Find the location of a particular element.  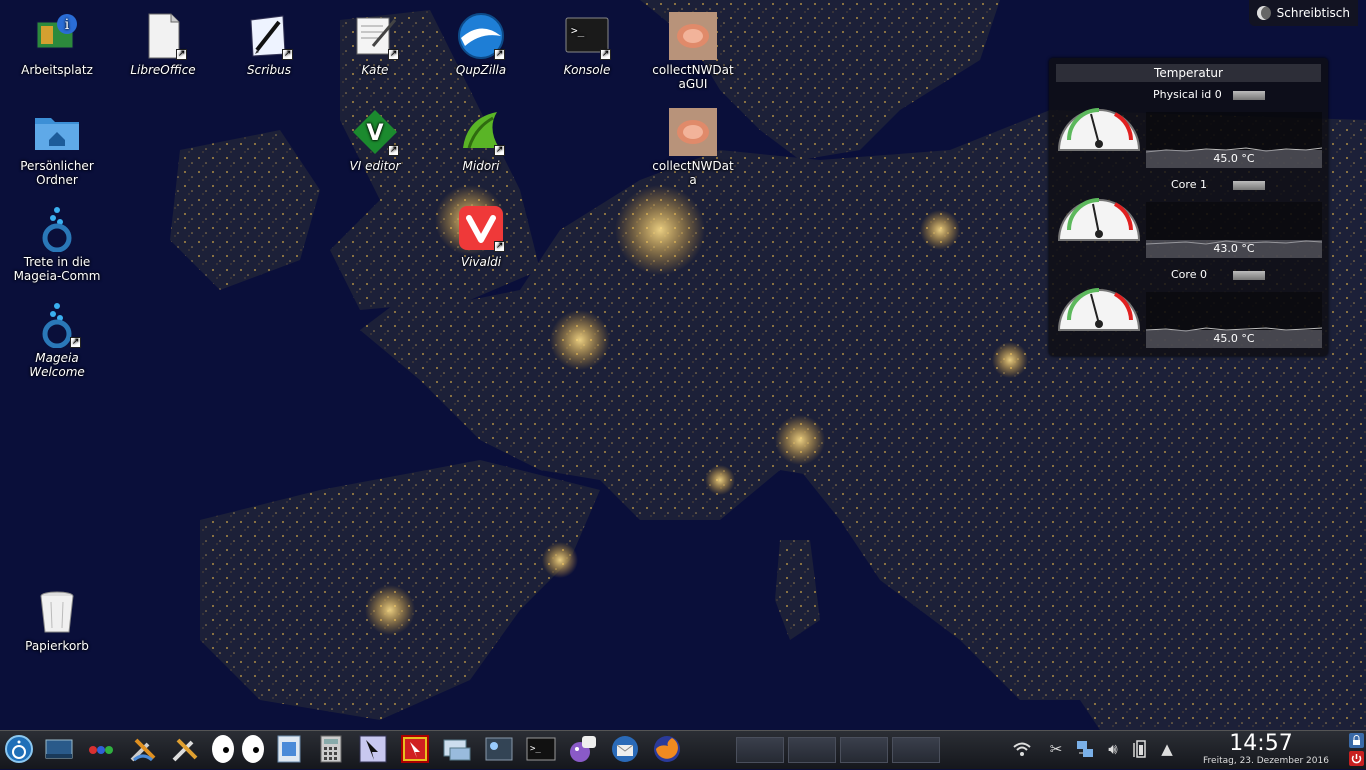

desktop-icon-label: Vivaldi is located at coordinates (481, 262).